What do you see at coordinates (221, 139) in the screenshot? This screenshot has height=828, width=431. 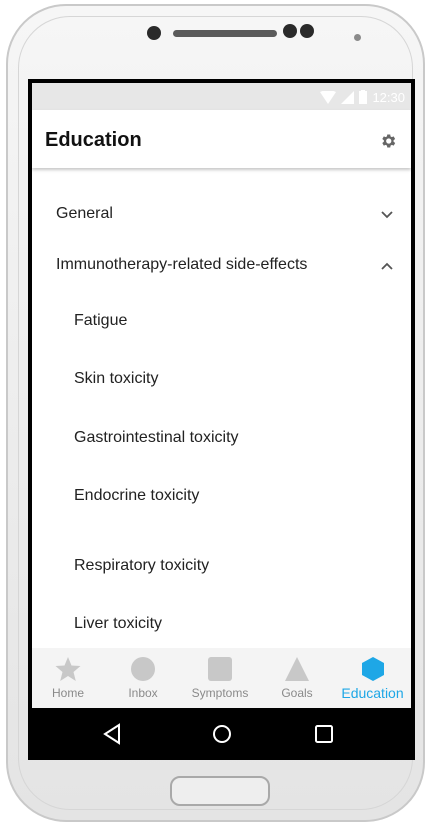 I see `app-bar: Education` at bounding box center [221, 139].